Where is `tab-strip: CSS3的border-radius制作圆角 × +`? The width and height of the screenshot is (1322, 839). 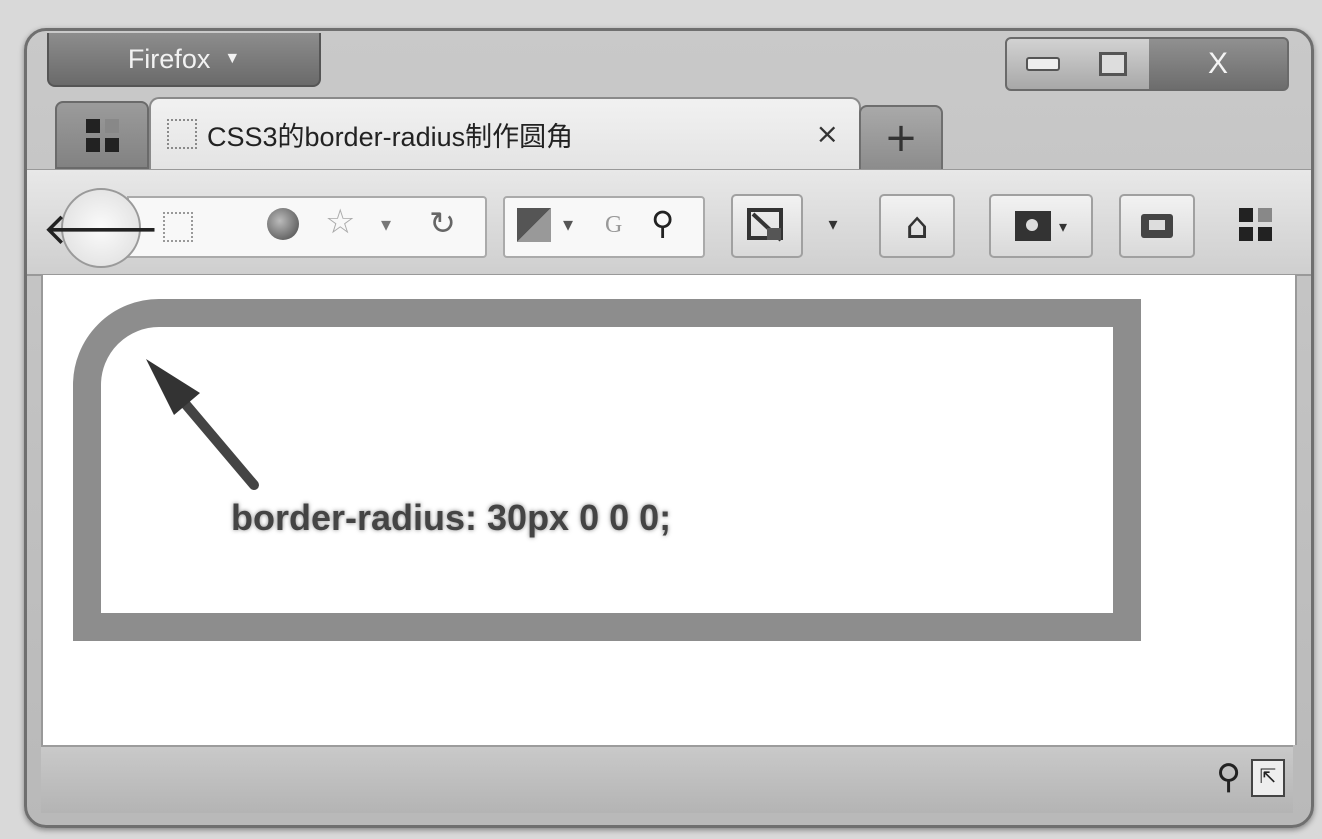
tab-strip: CSS3的border-radius制作圆角 × + is located at coordinates (669, 134).